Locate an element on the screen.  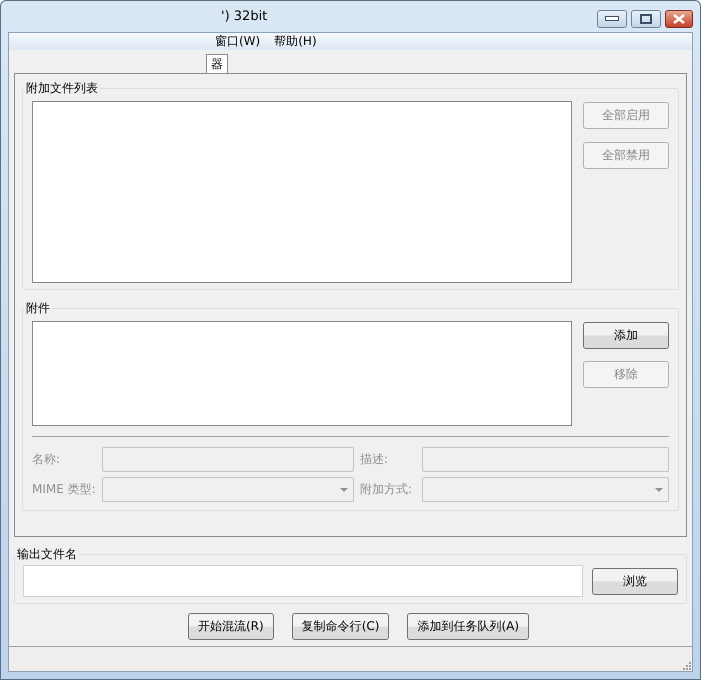
action-button: 开始混流(R) is located at coordinates (231, 626).